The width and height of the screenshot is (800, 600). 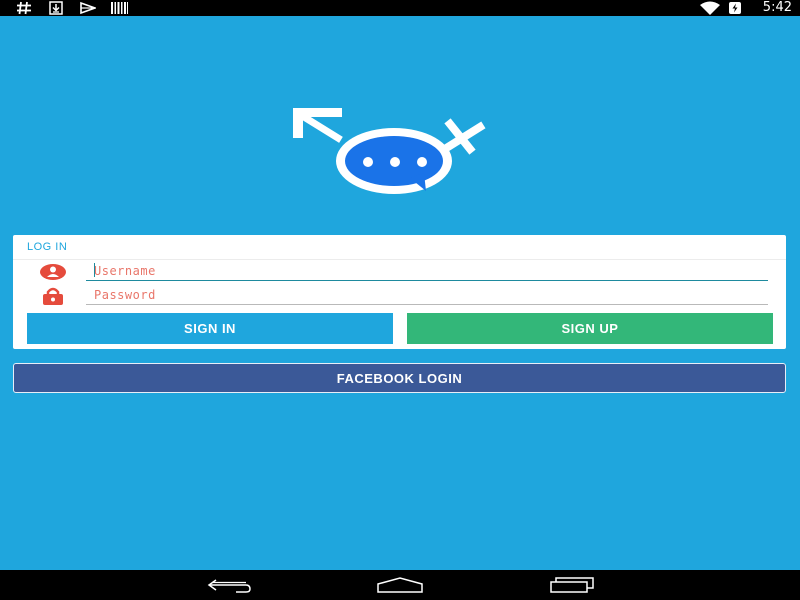 I want to click on text-cursor, so click(x=94, y=270).